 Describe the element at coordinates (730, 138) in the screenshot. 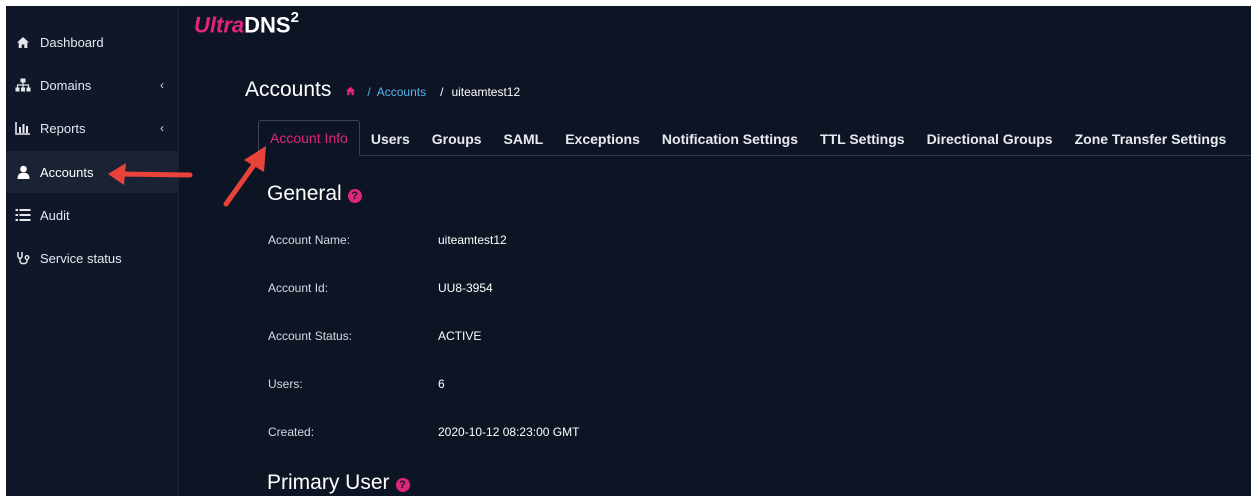

I see `tab-notification-settings: Notification Settings` at that location.